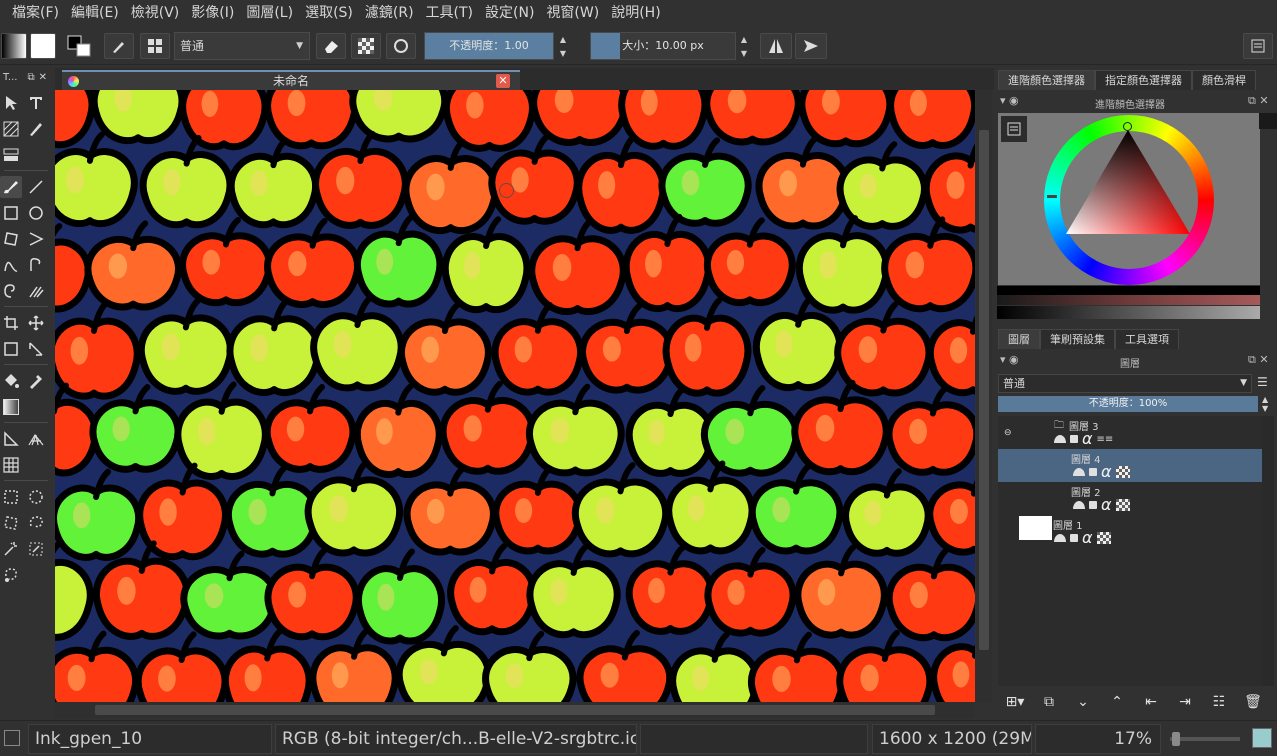 This screenshot has height=756, width=1277. Describe the element at coordinates (11, 523) in the screenshot. I see `polygon-select-tool` at that location.